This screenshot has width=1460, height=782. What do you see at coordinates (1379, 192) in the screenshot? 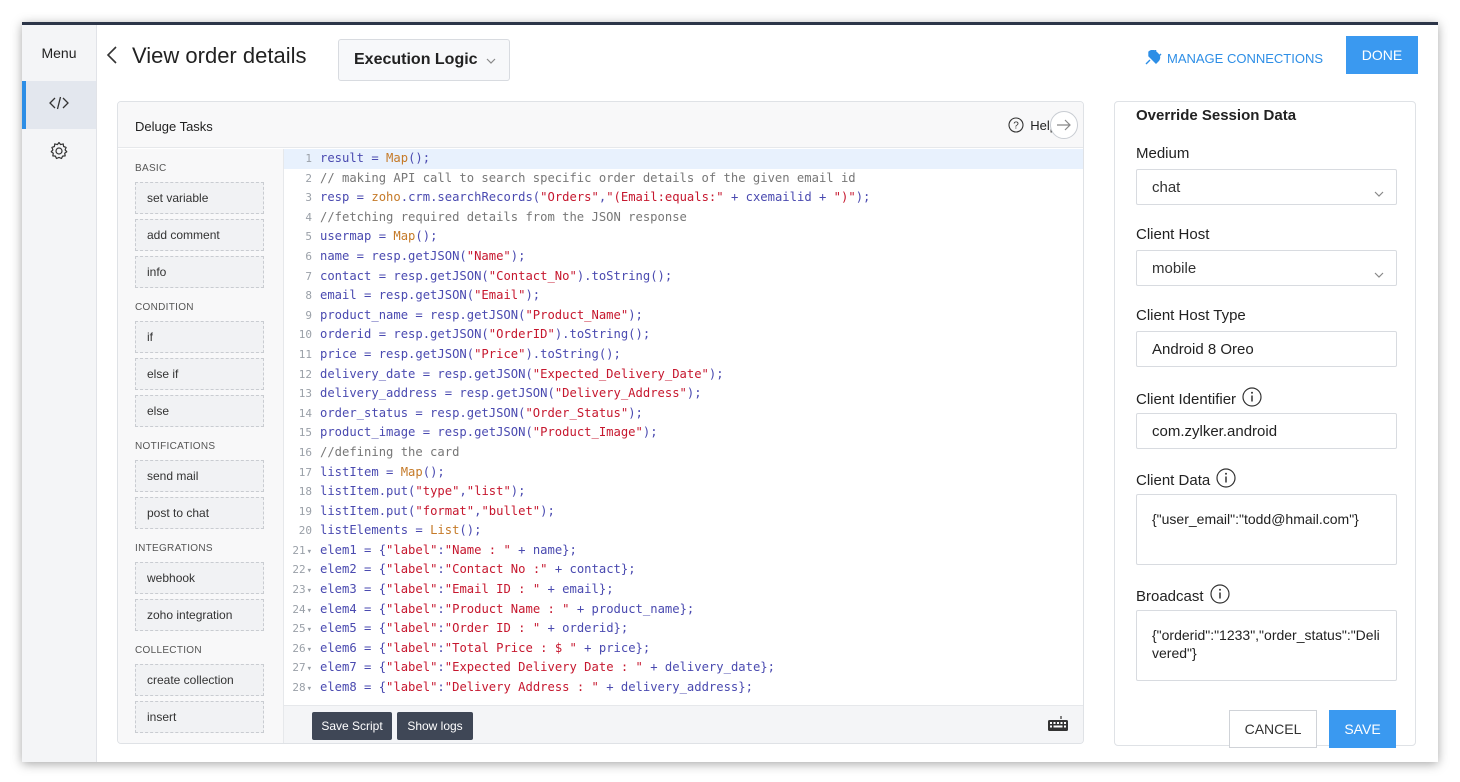
I see `chevron-down-icon` at bounding box center [1379, 192].